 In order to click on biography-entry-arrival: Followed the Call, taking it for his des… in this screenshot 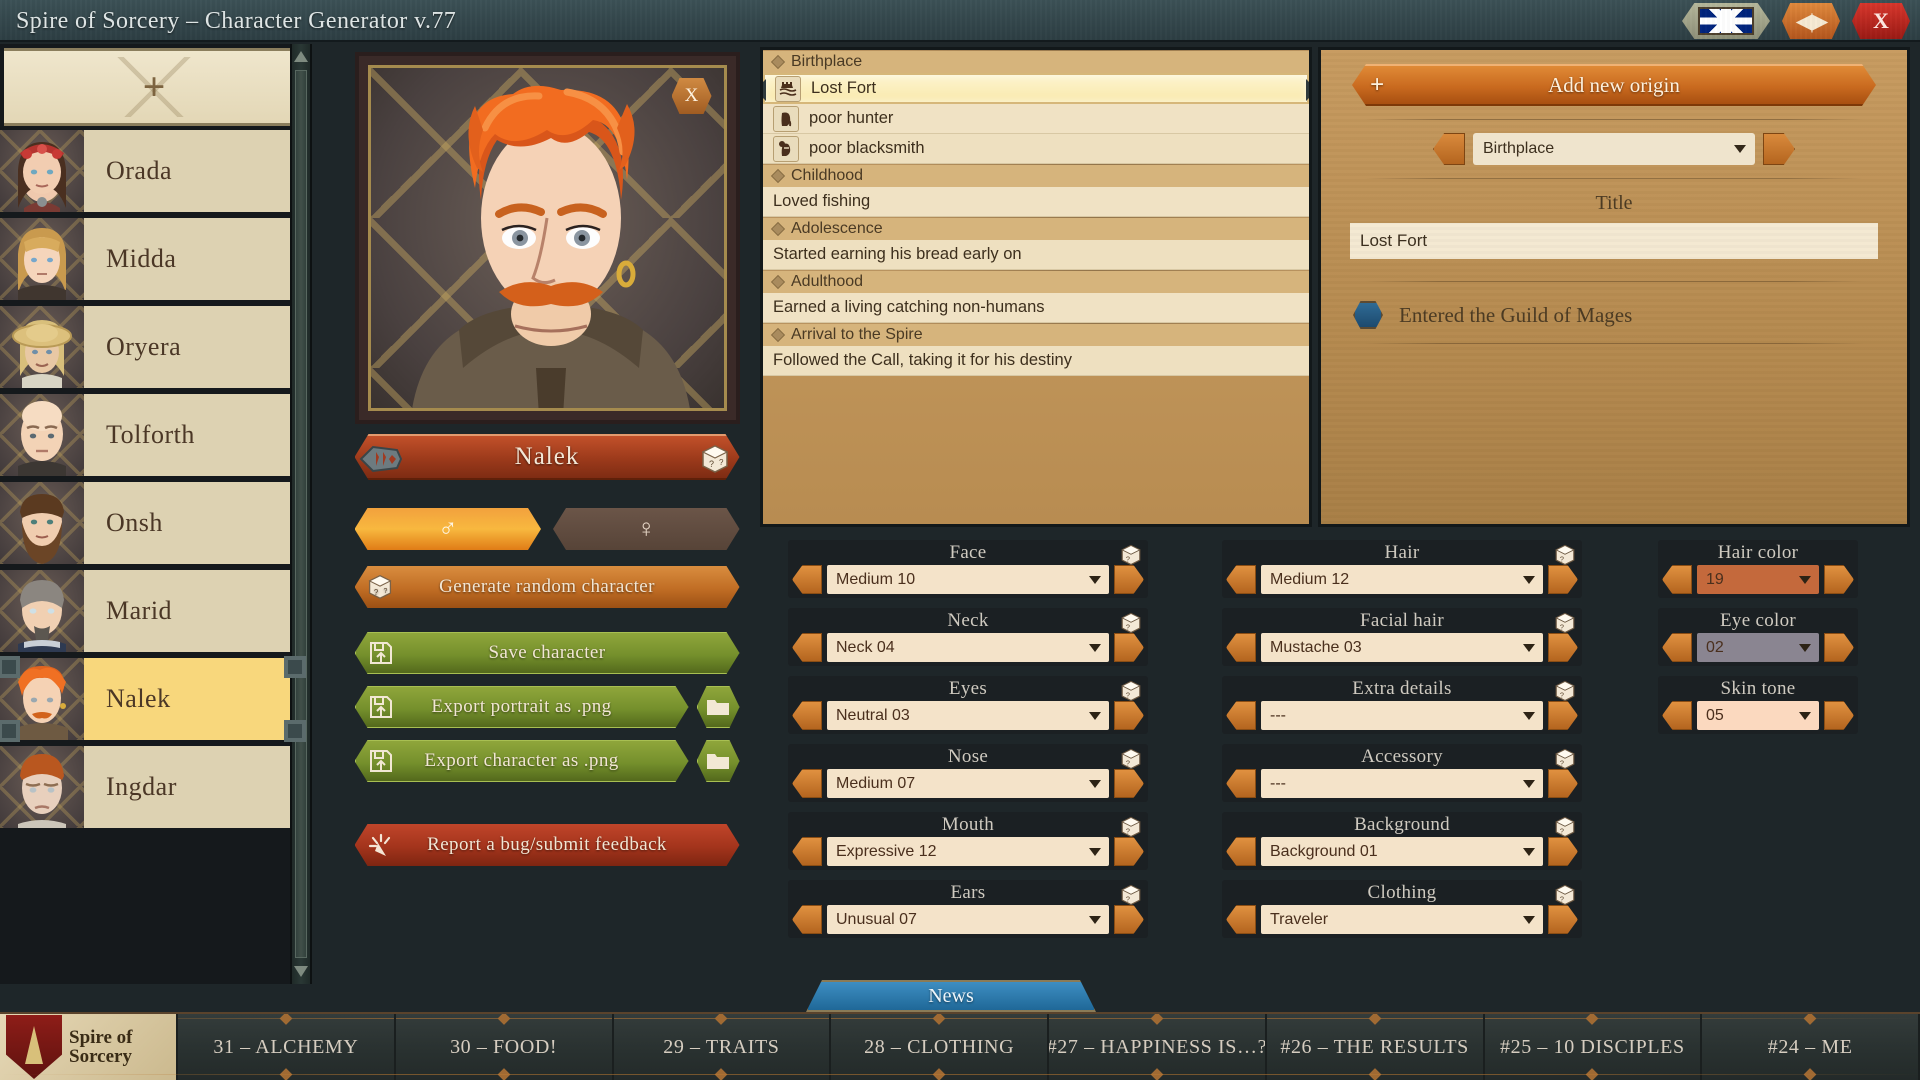, I will do `click(1036, 361)`.